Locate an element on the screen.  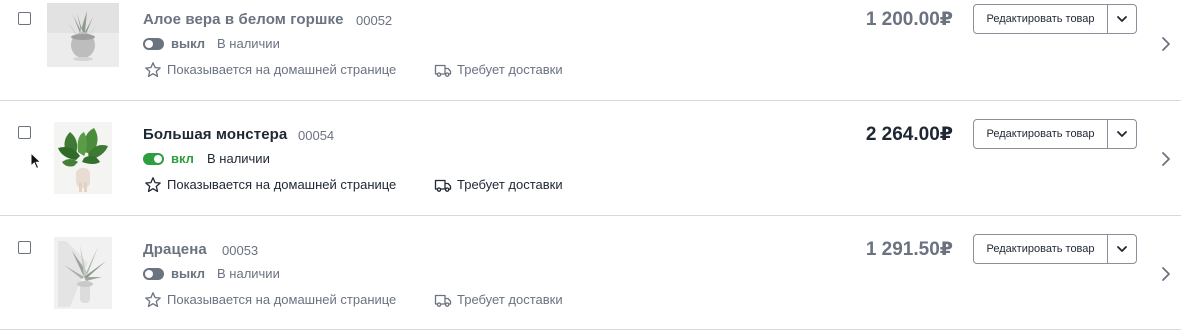
product-title: Большая монстера is located at coordinates (215, 134).